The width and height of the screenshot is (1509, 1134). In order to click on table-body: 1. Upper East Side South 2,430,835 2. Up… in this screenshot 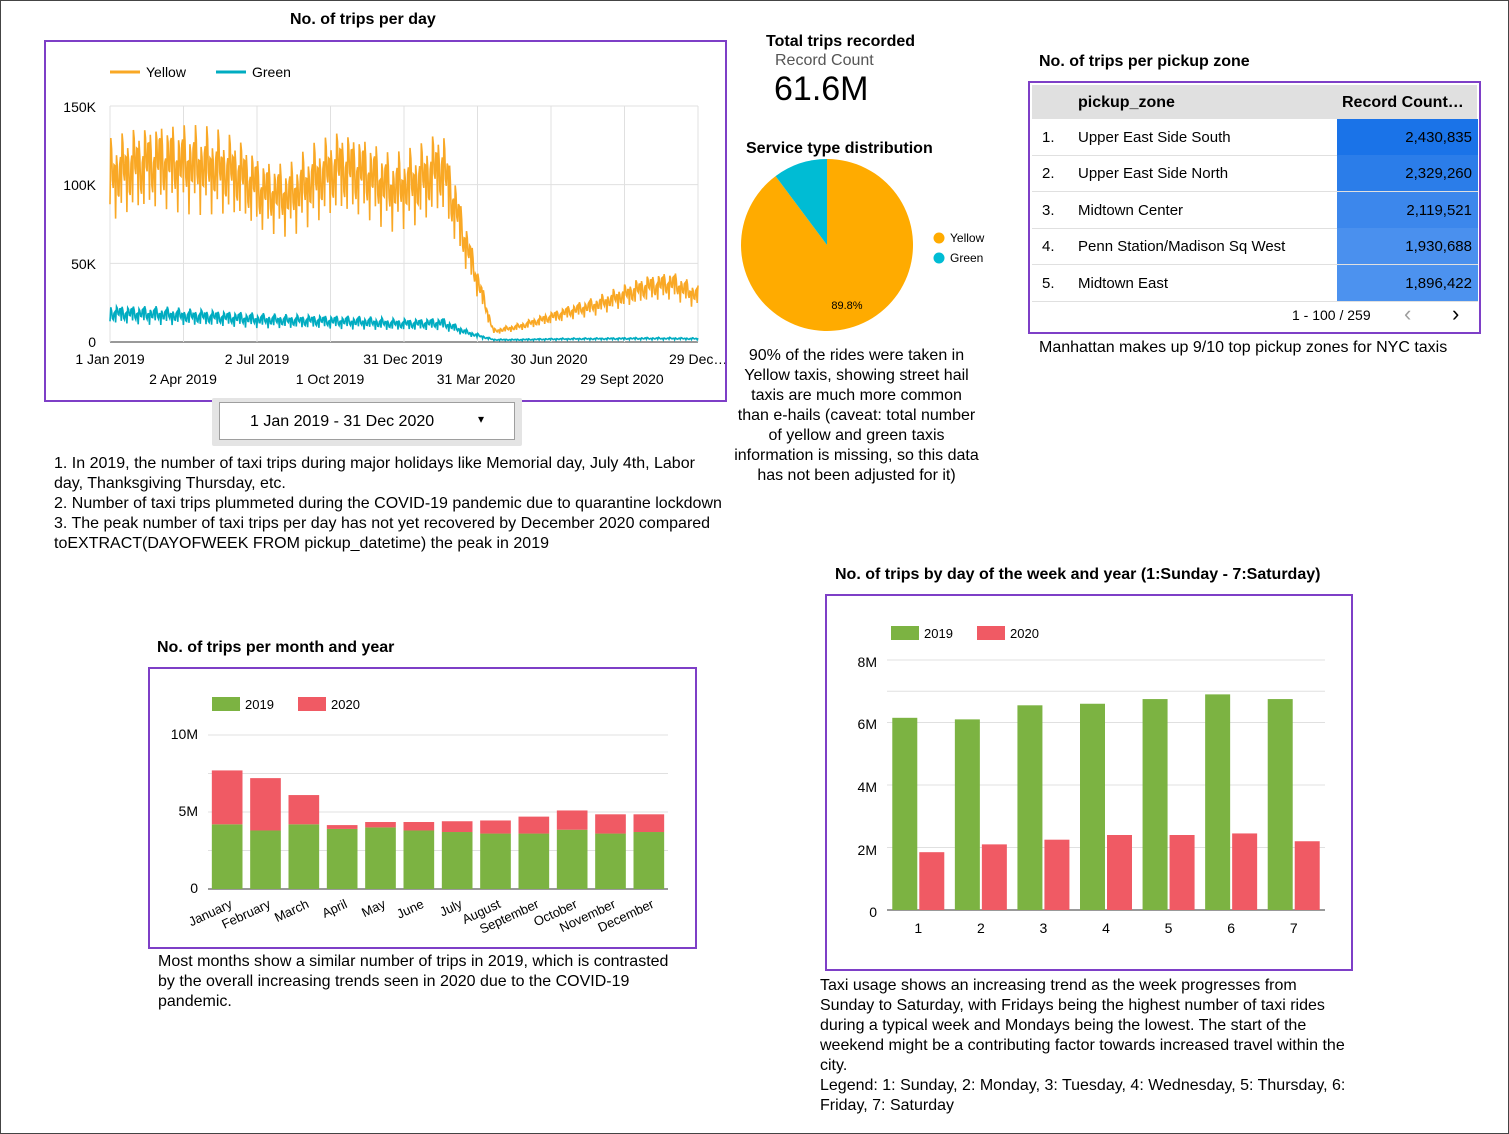, I will do `click(1255, 212)`.